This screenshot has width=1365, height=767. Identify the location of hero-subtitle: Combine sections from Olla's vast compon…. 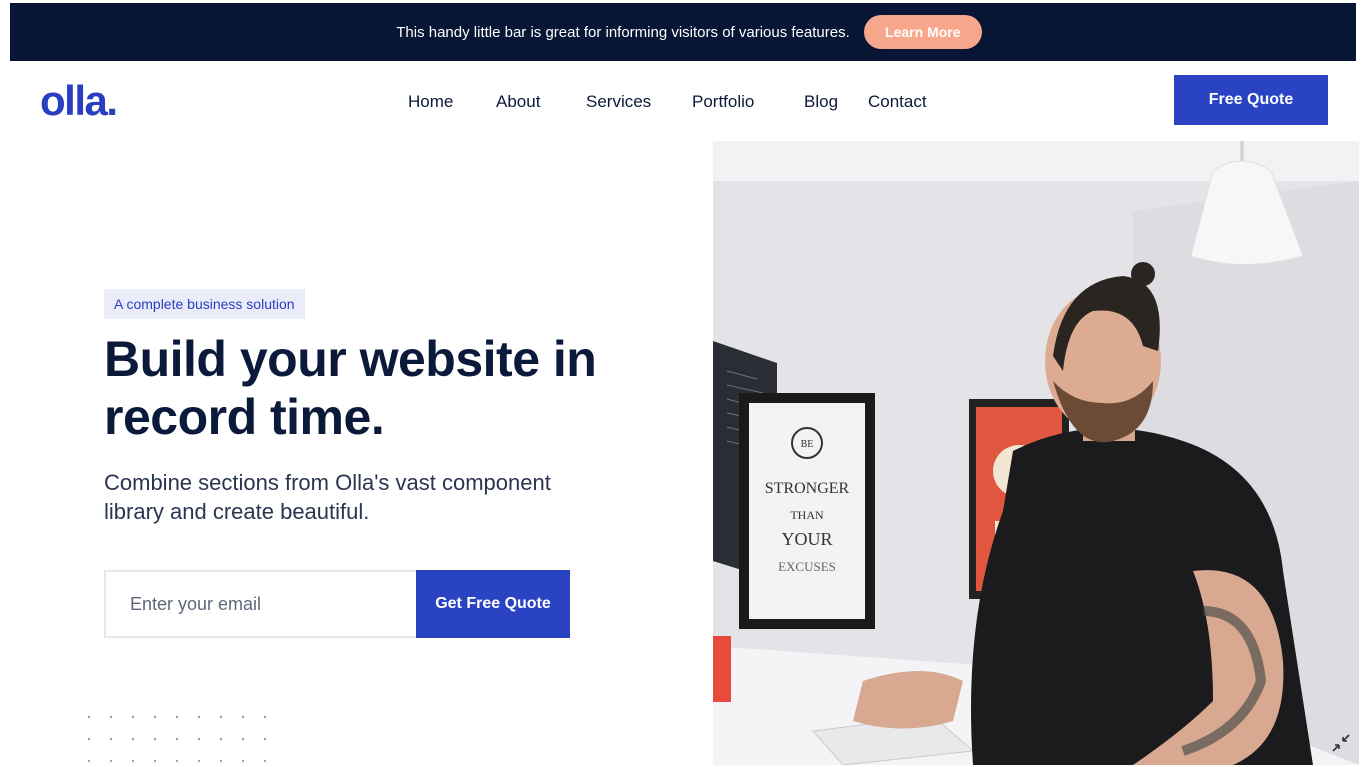
(327, 497).